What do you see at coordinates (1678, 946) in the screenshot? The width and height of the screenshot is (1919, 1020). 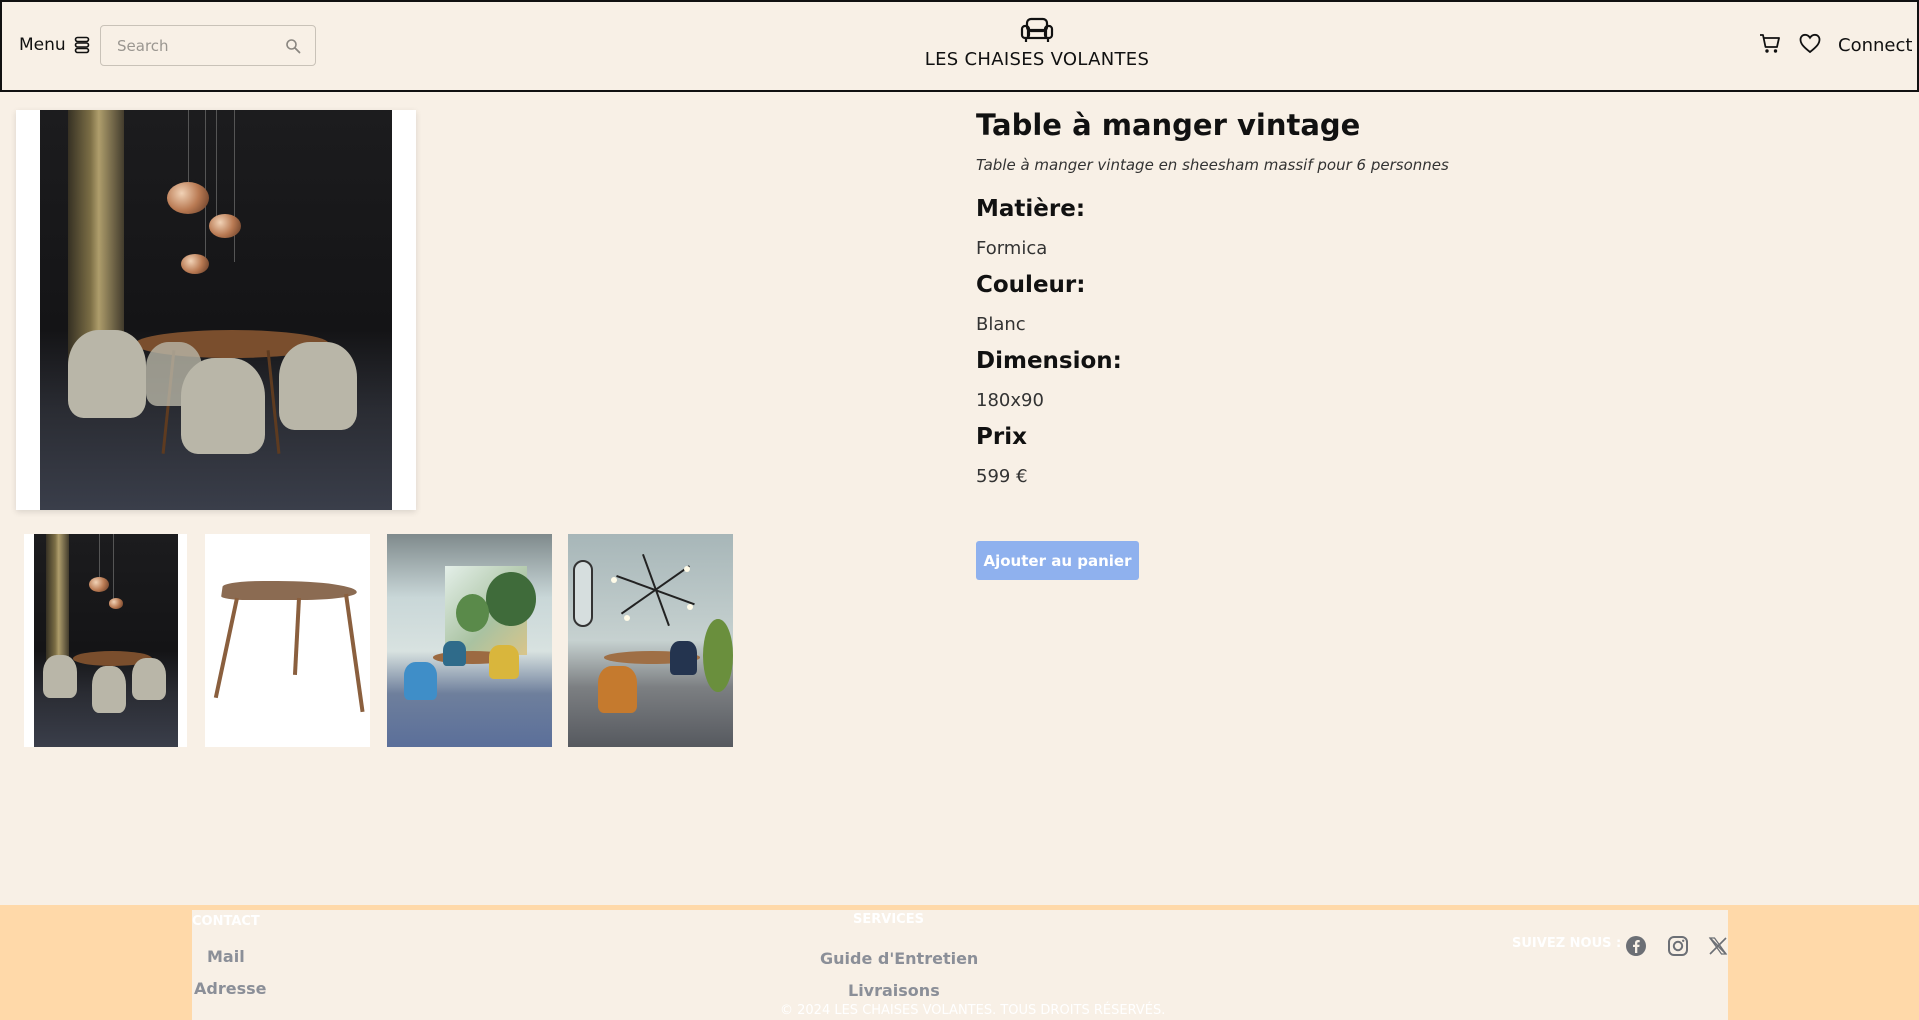 I see `instagram-icon` at bounding box center [1678, 946].